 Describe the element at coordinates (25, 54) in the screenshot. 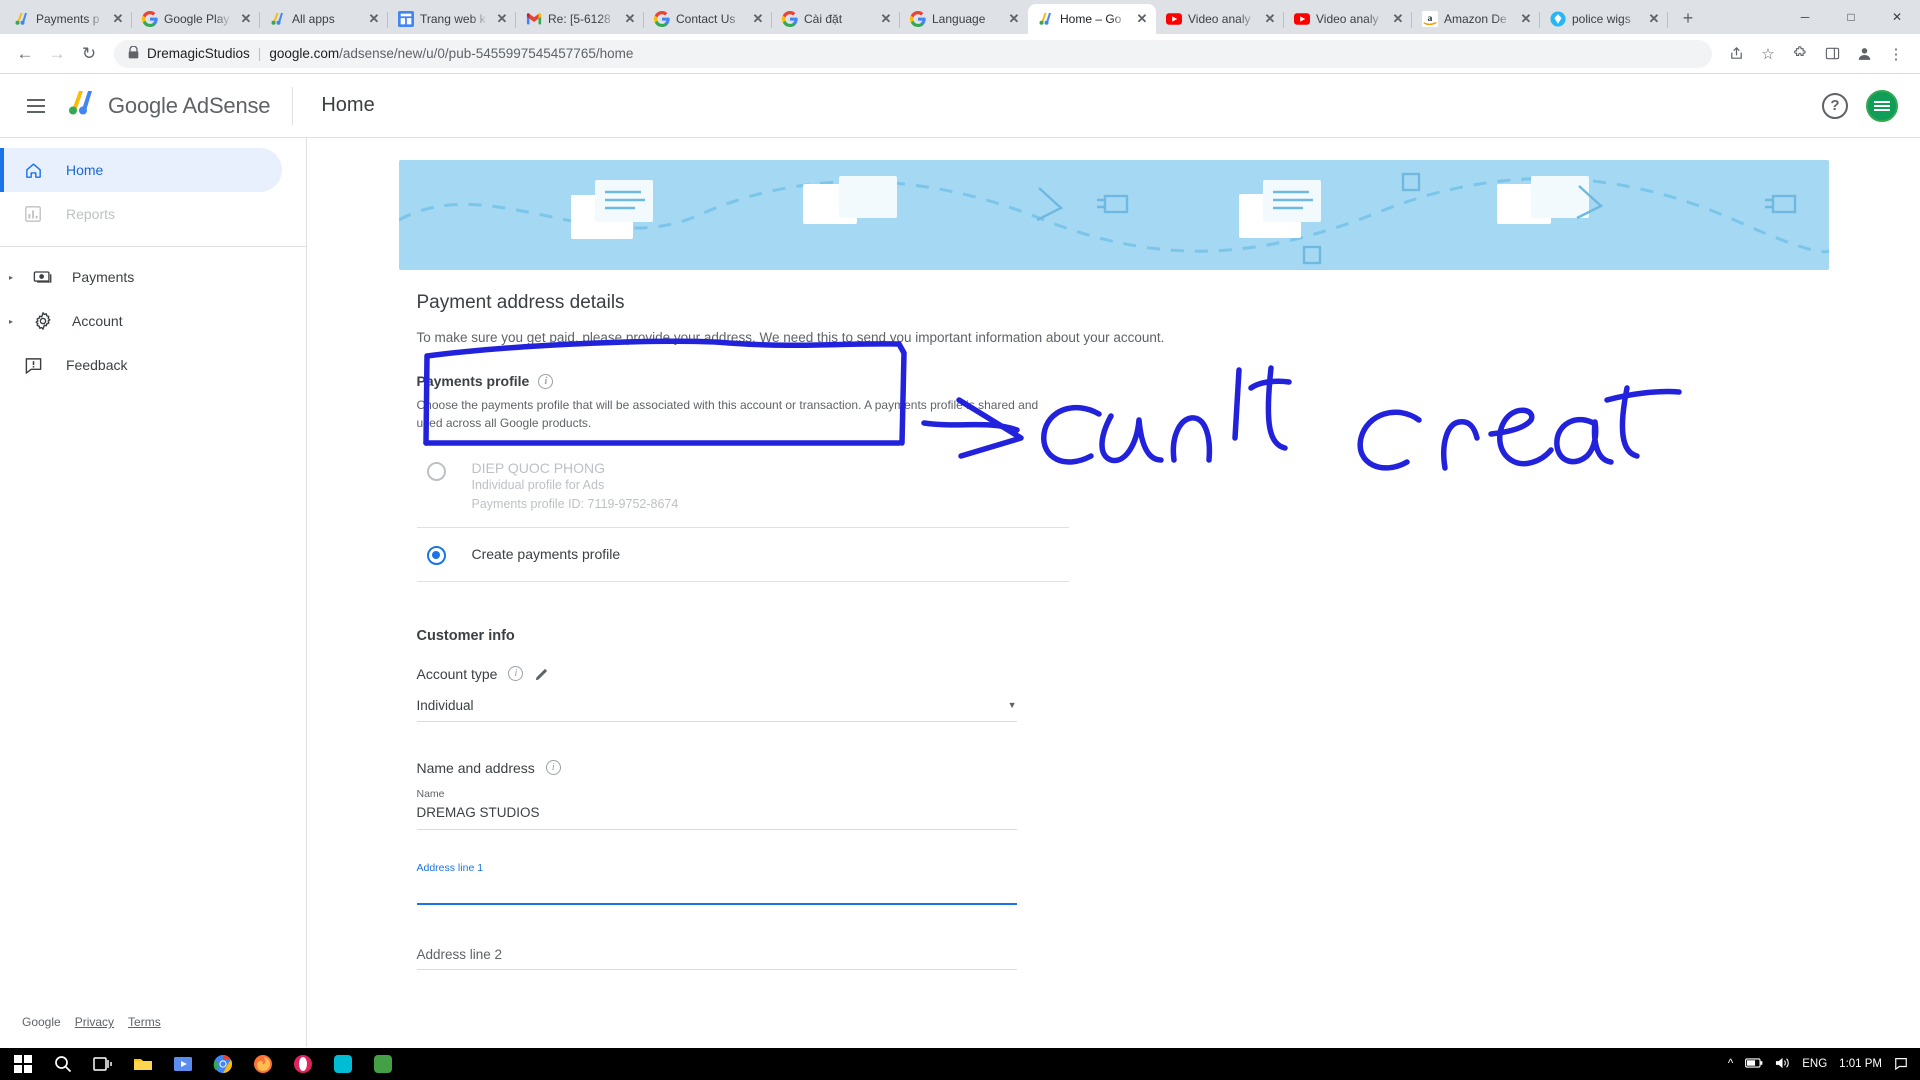

I see `back-button: ←` at that location.